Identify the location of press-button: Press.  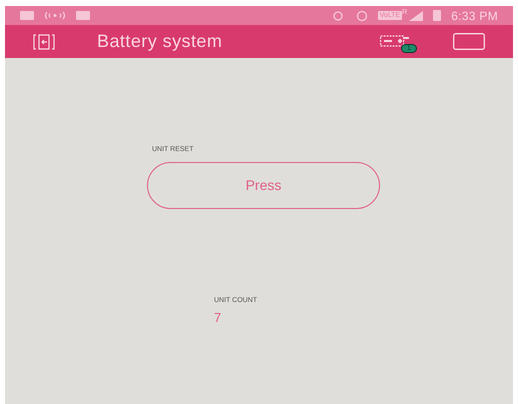
(263, 185).